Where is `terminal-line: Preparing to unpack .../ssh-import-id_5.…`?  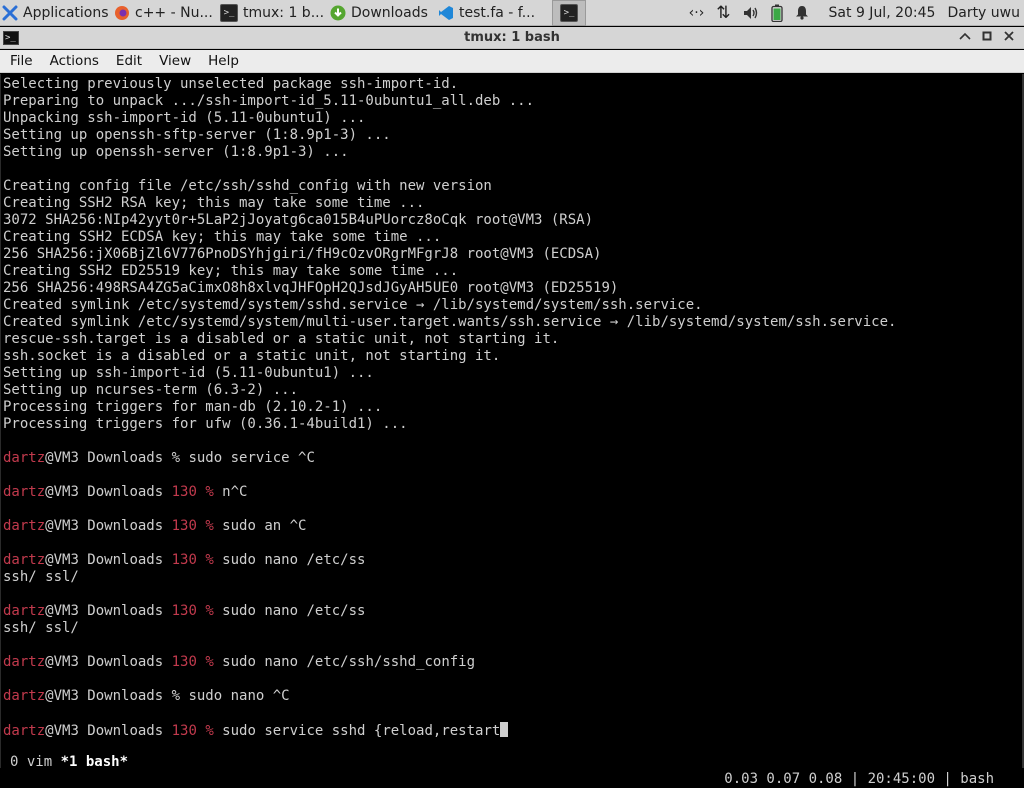
terminal-line: Preparing to unpack .../ssh-import-id_5.… is located at coordinates (510, 101).